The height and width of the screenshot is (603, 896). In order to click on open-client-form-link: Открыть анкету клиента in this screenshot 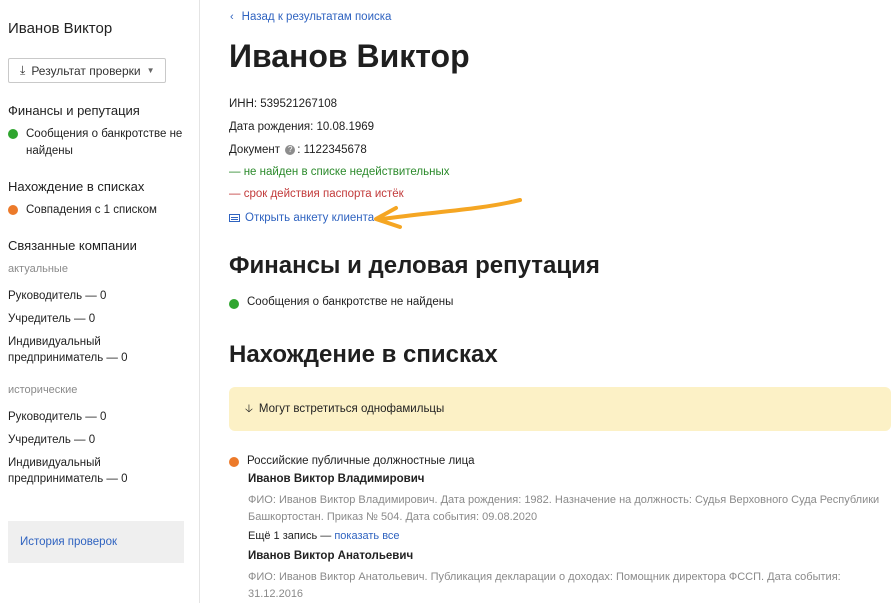, I will do `click(301, 218)`.